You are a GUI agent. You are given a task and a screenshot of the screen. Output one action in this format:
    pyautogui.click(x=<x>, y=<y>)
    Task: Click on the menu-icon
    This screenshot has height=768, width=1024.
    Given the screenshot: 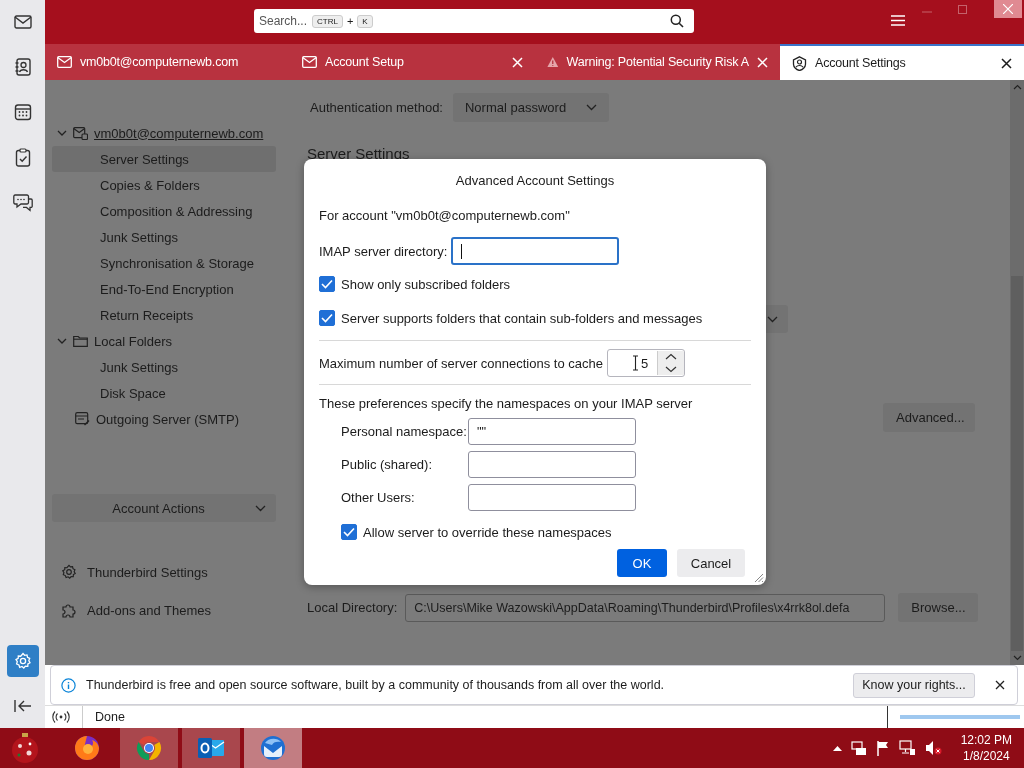 What is the action you would take?
    pyautogui.click(x=898, y=20)
    